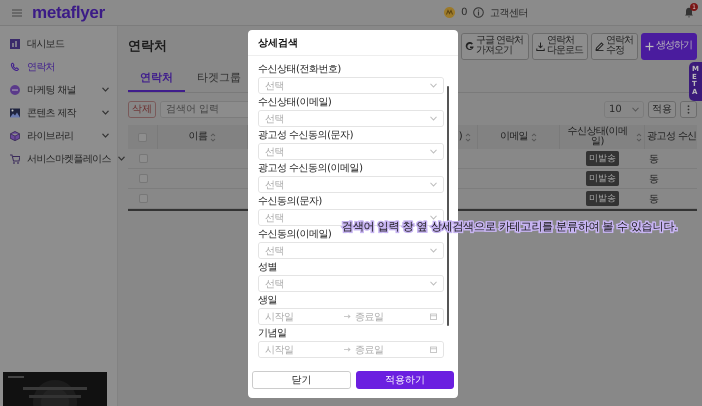 This screenshot has height=406, width=702. What do you see at coordinates (353, 43) in the screenshot?
I see `dialog-title: 상세검색` at bounding box center [353, 43].